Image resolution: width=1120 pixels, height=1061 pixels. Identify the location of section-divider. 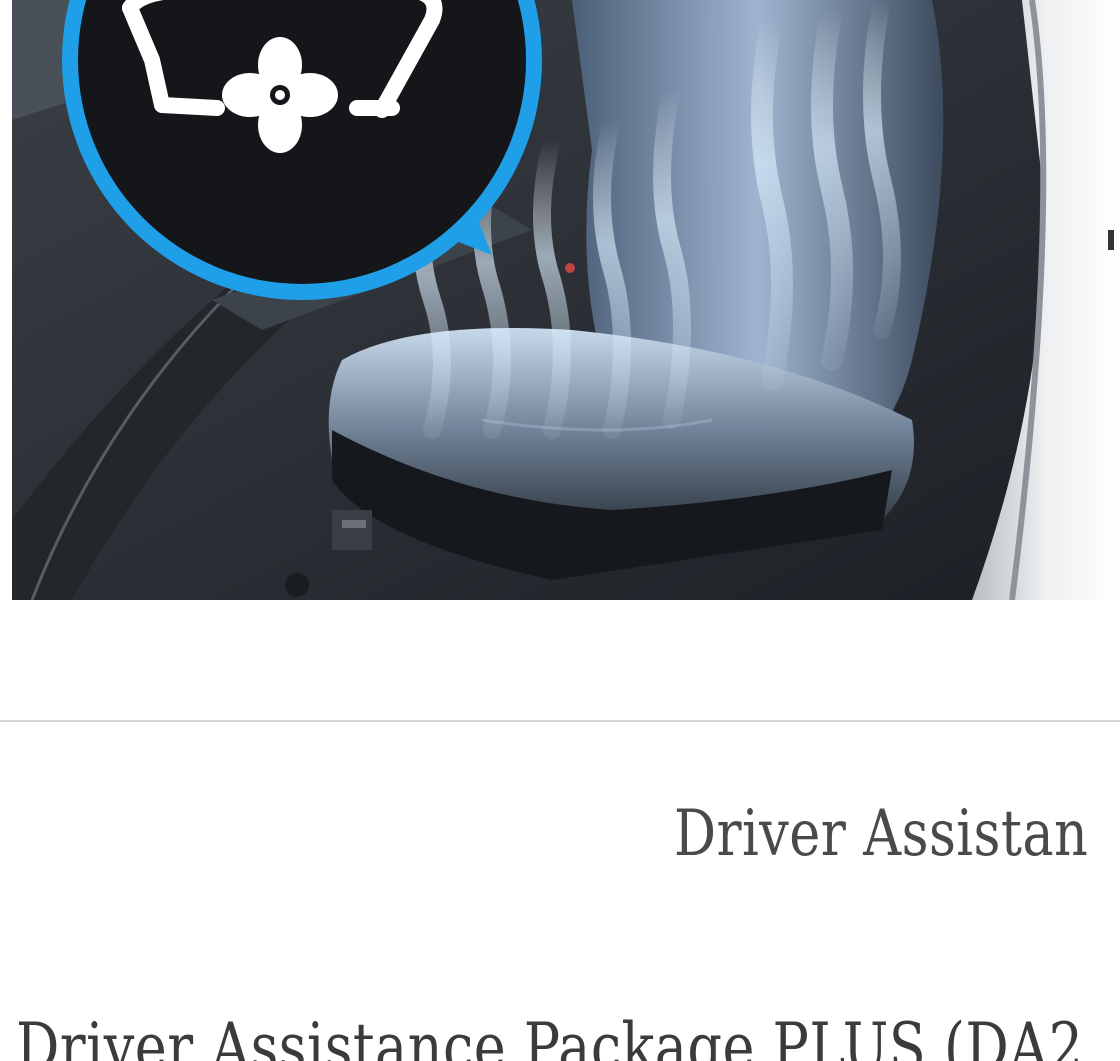
(560, 721).